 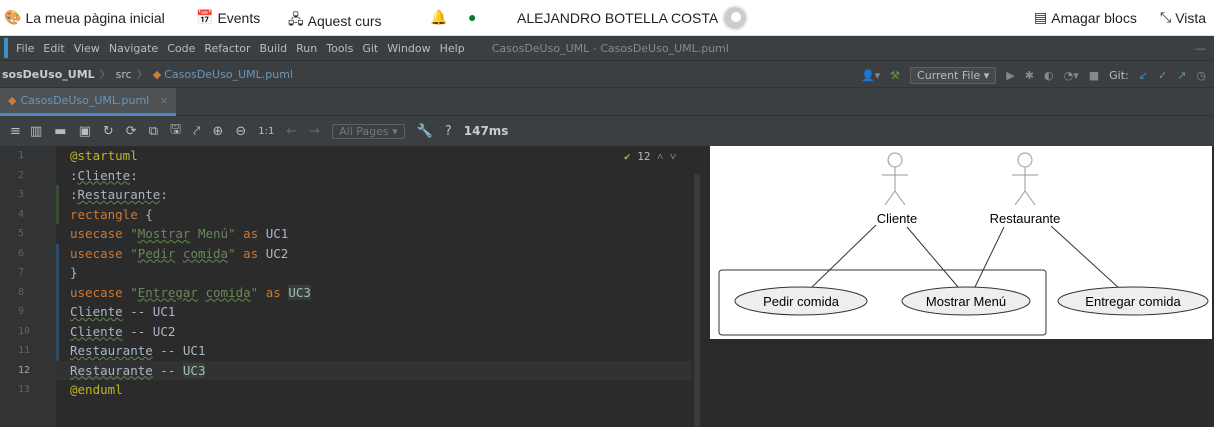 I want to click on code-token: as, so click(x=251, y=233).